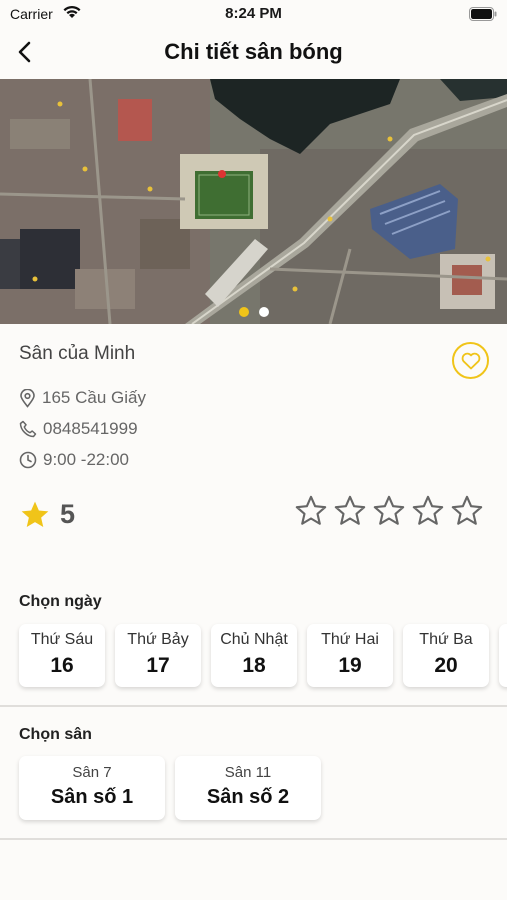 This screenshot has height=900, width=507. I want to click on rate-stars-input, so click(389, 511).